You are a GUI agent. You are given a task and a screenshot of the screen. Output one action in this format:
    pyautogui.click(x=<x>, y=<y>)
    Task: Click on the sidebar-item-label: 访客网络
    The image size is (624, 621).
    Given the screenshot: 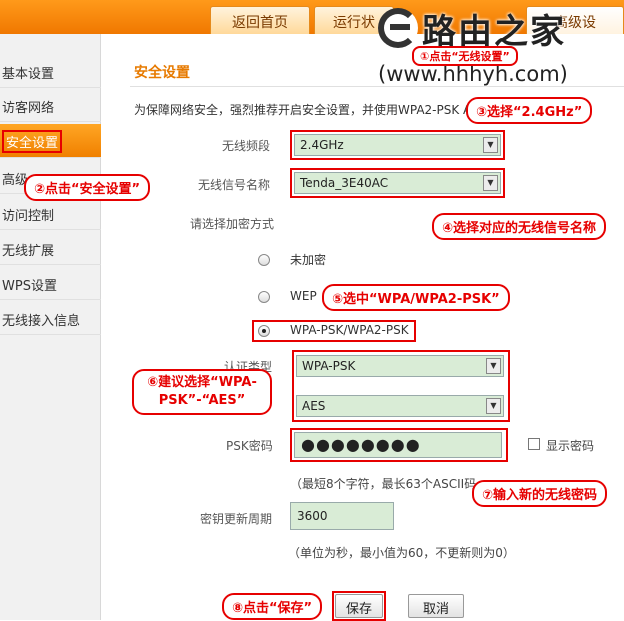 What is the action you would take?
    pyautogui.click(x=28, y=108)
    